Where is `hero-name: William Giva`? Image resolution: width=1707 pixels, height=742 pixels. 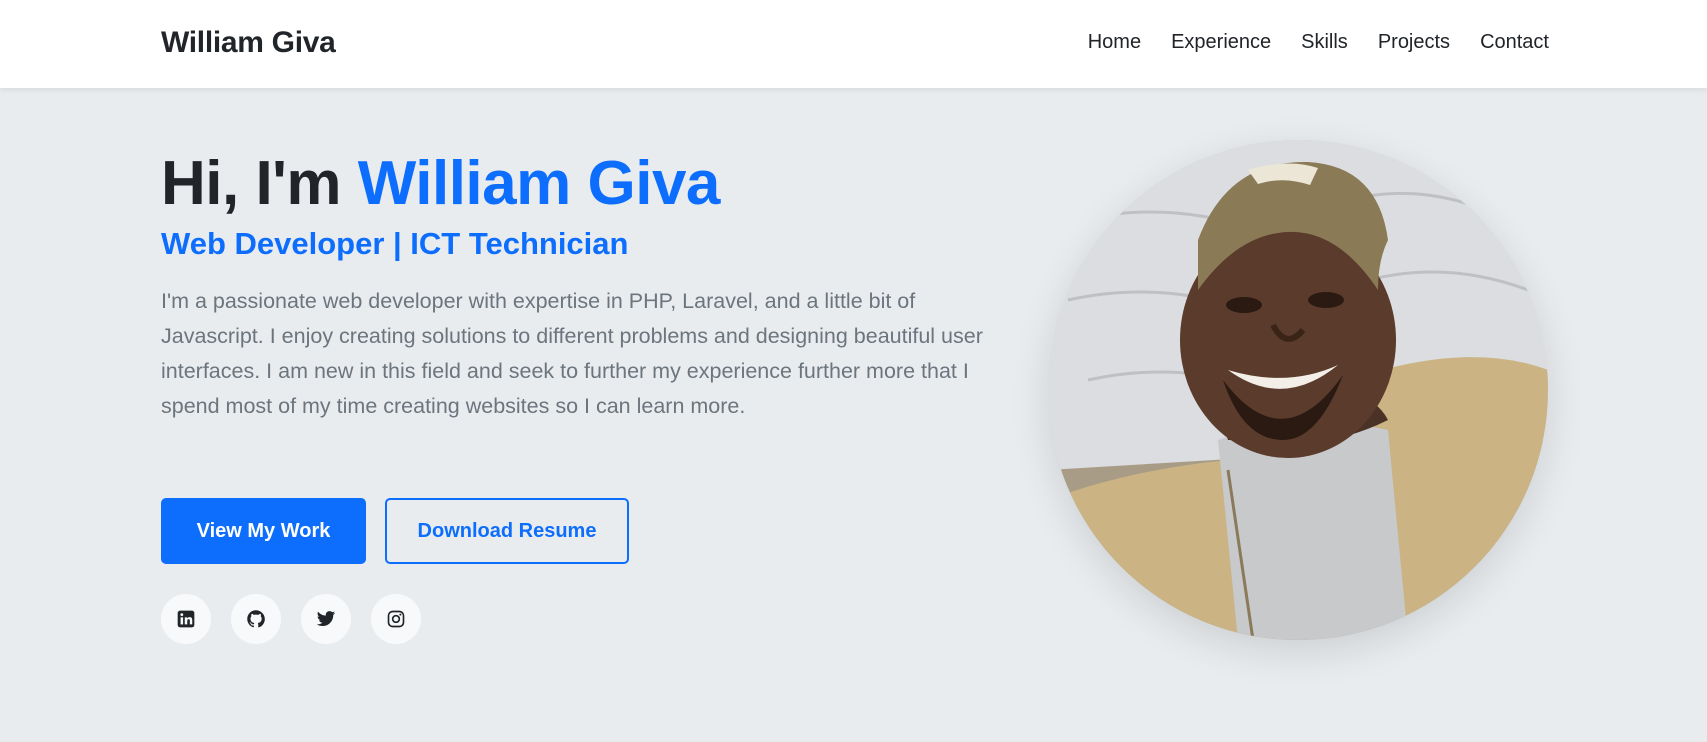
hero-name: William Giva is located at coordinates (539, 183).